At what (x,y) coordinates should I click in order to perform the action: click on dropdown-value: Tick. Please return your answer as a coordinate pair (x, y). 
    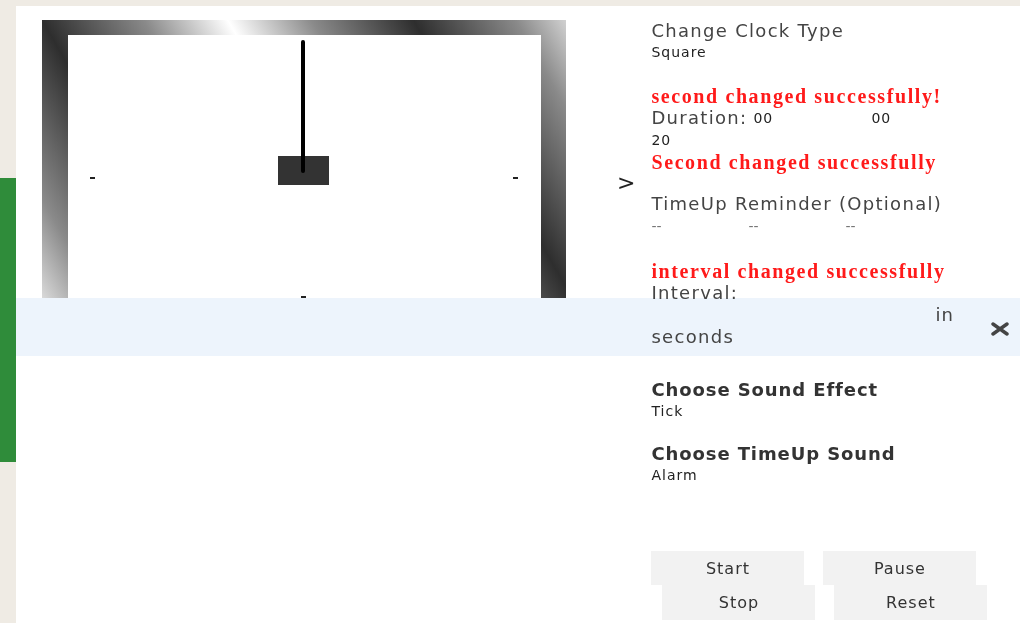
    Looking at the image, I should click on (828, 411).